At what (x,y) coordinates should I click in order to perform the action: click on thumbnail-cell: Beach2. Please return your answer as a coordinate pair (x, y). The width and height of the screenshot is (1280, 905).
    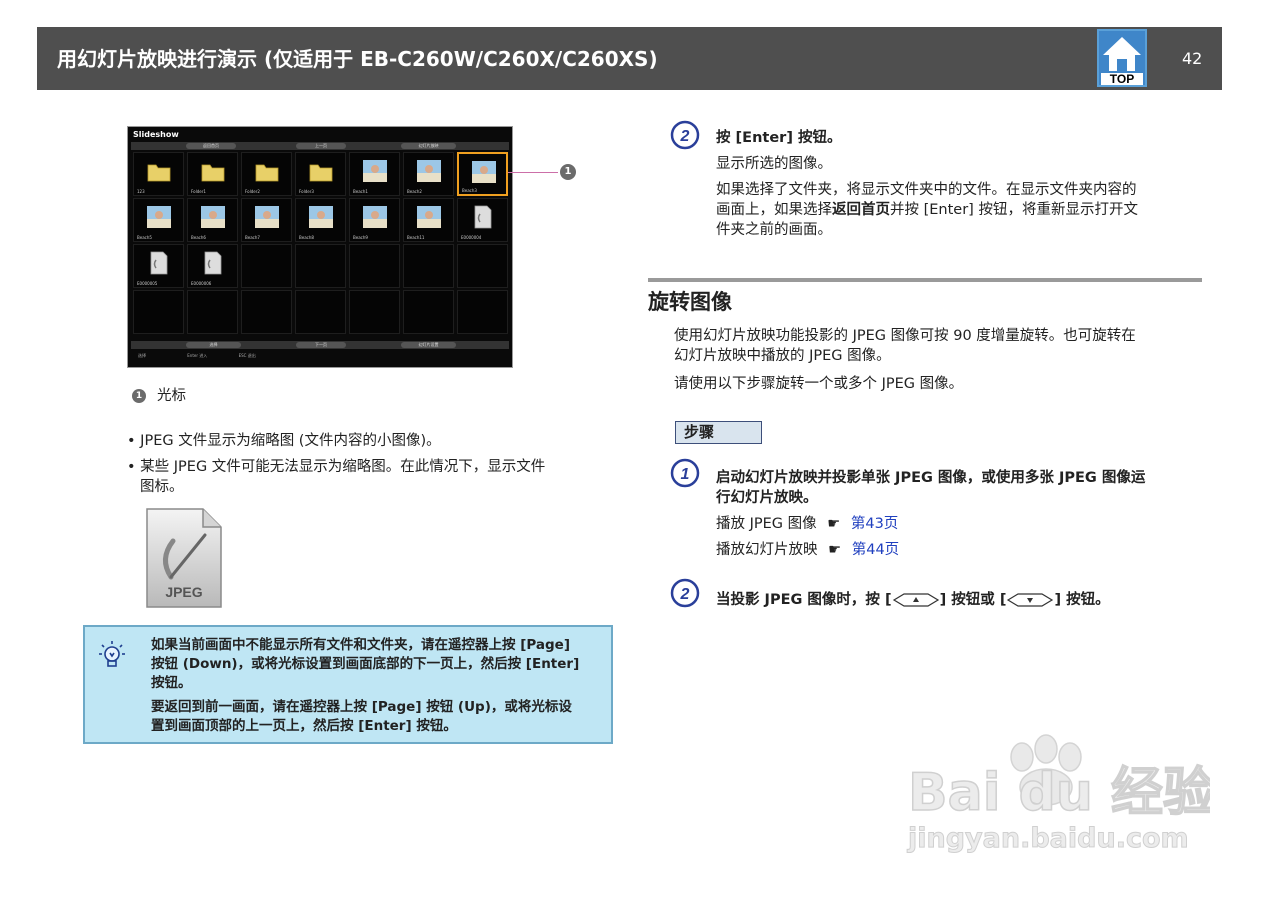
    Looking at the image, I should click on (428, 174).